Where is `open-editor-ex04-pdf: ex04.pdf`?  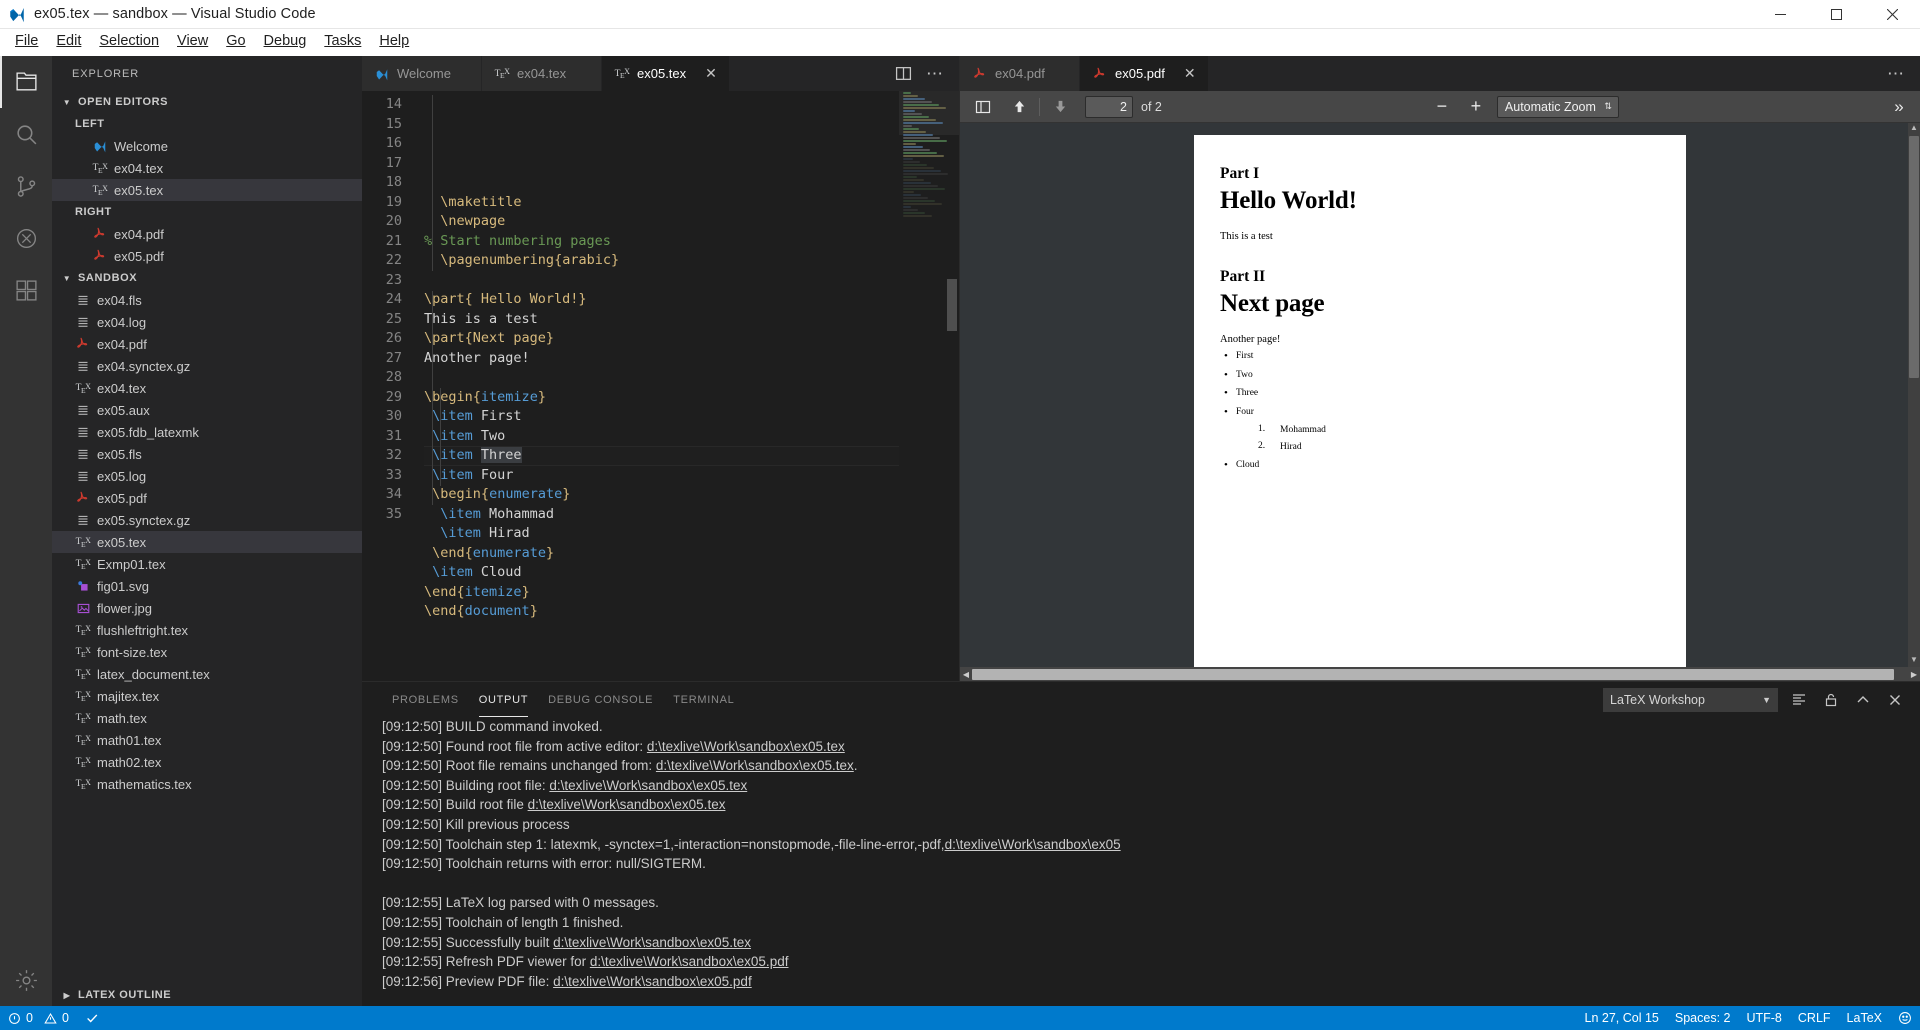
open-editor-ex04-pdf: ex04.pdf is located at coordinates (207, 234).